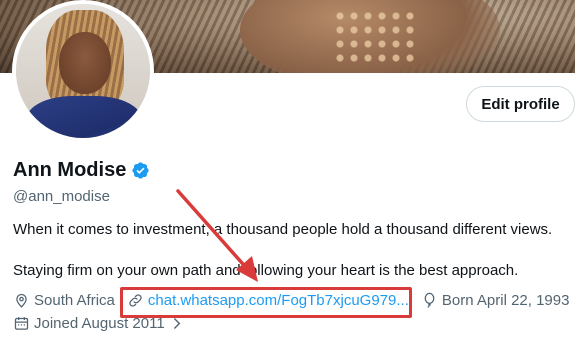 This screenshot has width=575, height=337. What do you see at coordinates (505, 300) in the screenshot?
I see `birthdate-text: Born April 22, 1993` at bounding box center [505, 300].